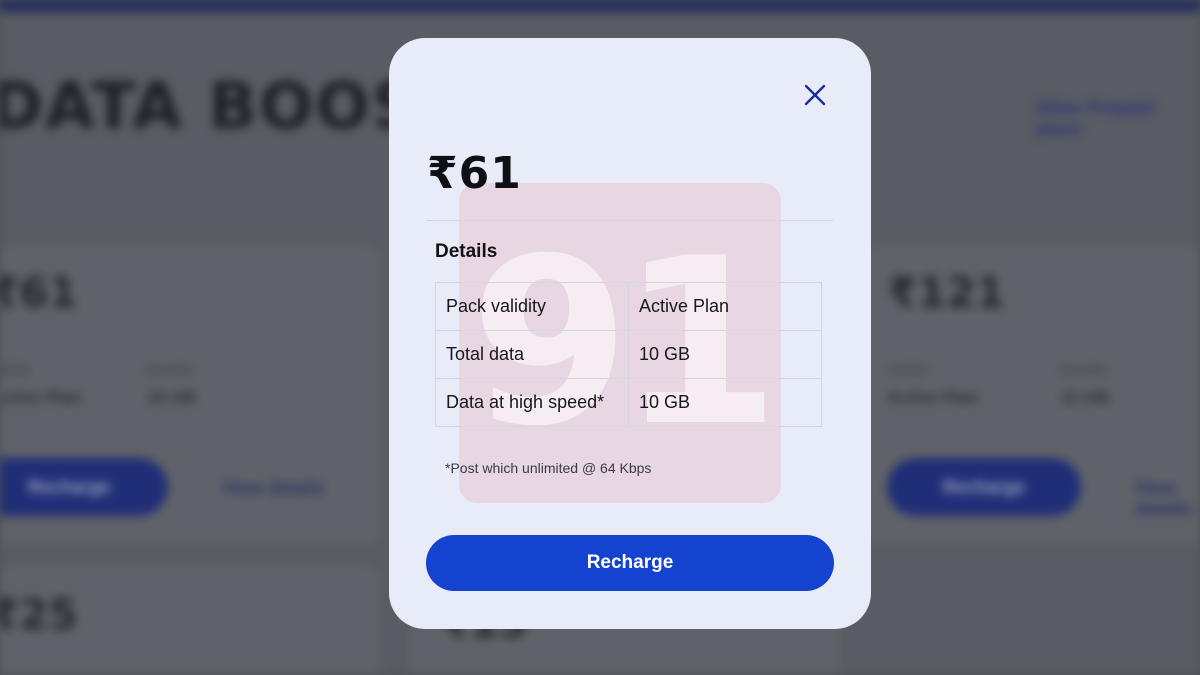 This screenshot has width=1200, height=675. What do you see at coordinates (474, 173) in the screenshot?
I see `plan-price: ₹61` at bounding box center [474, 173].